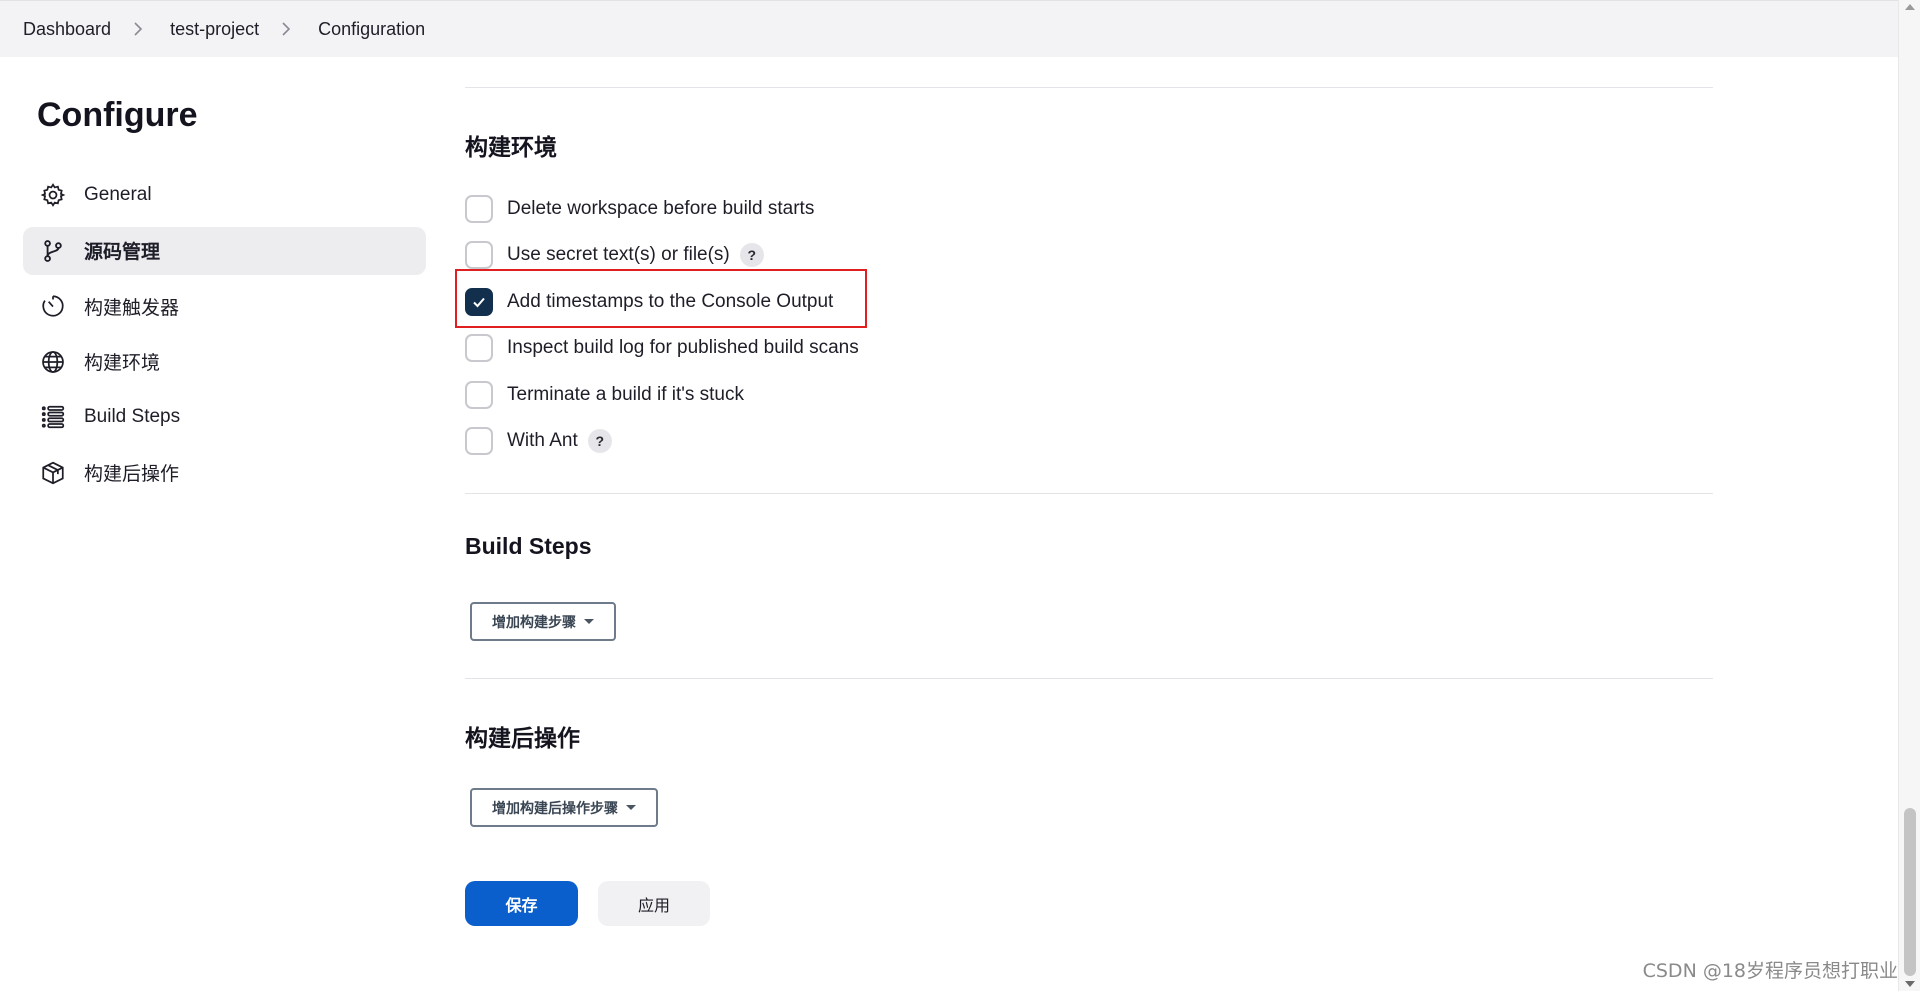  What do you see at coordinates (224, 250) in the screenshot?
I see `sidebar-item-scm: 源码管理` at bounding box center [224, 250].